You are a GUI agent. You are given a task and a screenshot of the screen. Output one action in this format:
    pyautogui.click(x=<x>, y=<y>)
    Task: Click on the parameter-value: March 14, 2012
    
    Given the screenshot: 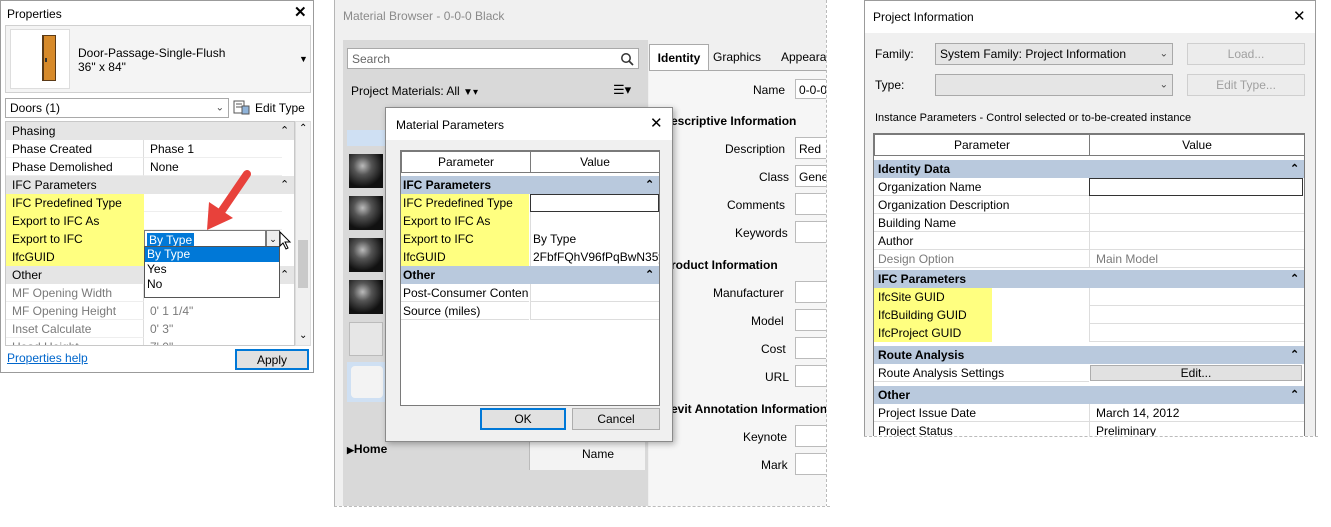 What is the action you would take?
    pyautogui.click(x=1196, y=413)
    